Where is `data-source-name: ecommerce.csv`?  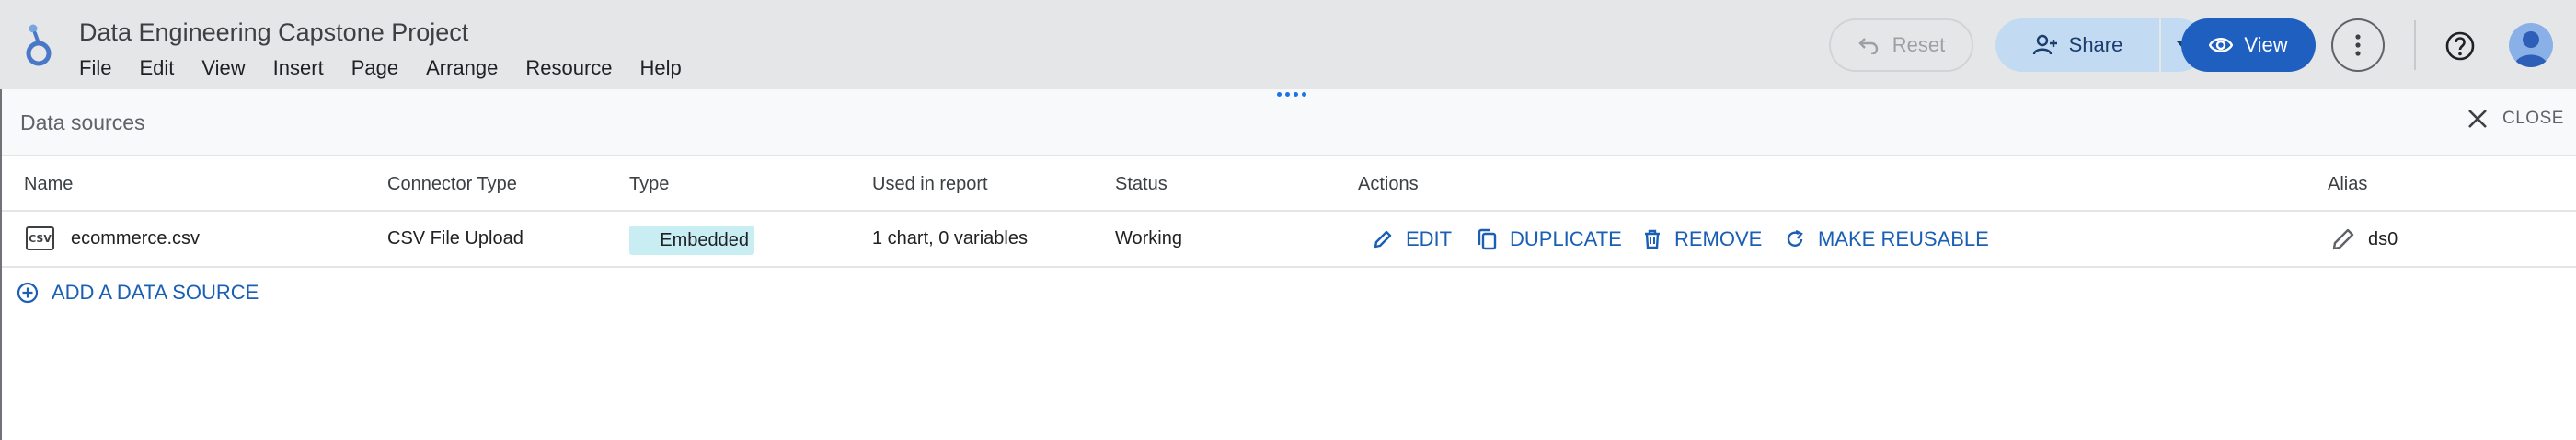 data-source-name: ecommerce.csv is located at coordinates (135, 238).